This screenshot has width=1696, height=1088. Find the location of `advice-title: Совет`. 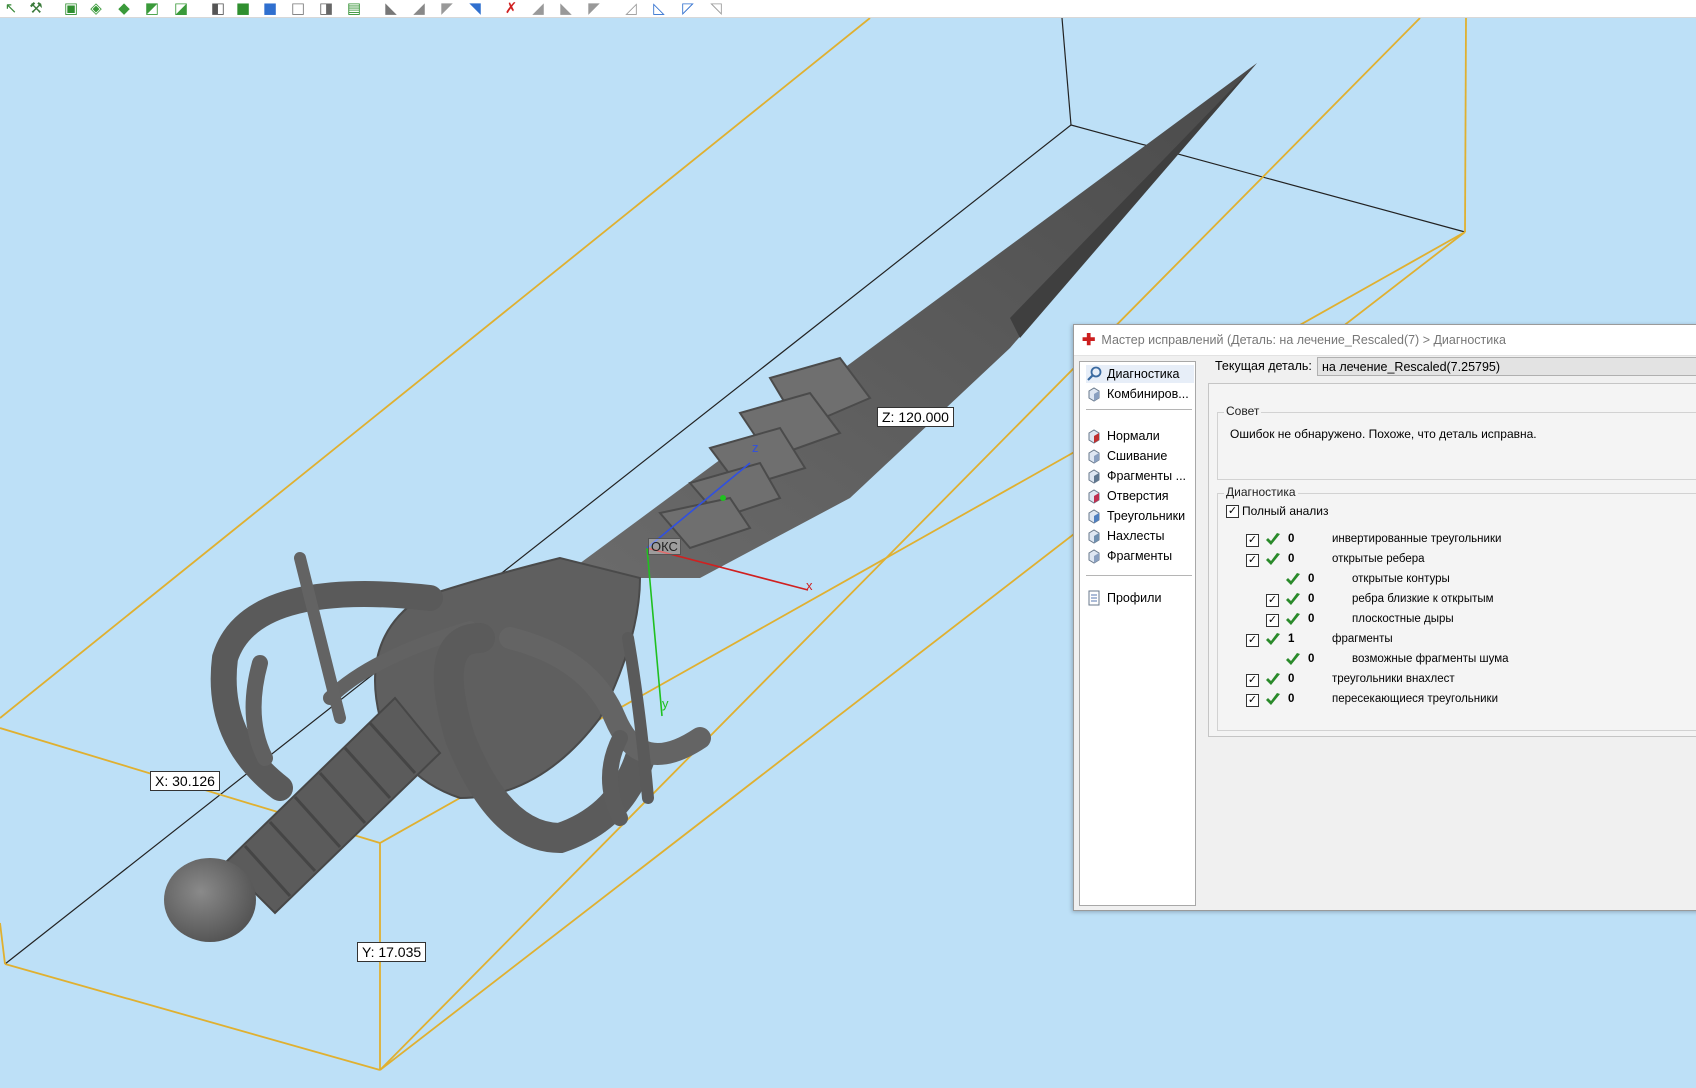

advice-title: Совет is located at coordinates (1243, 411).